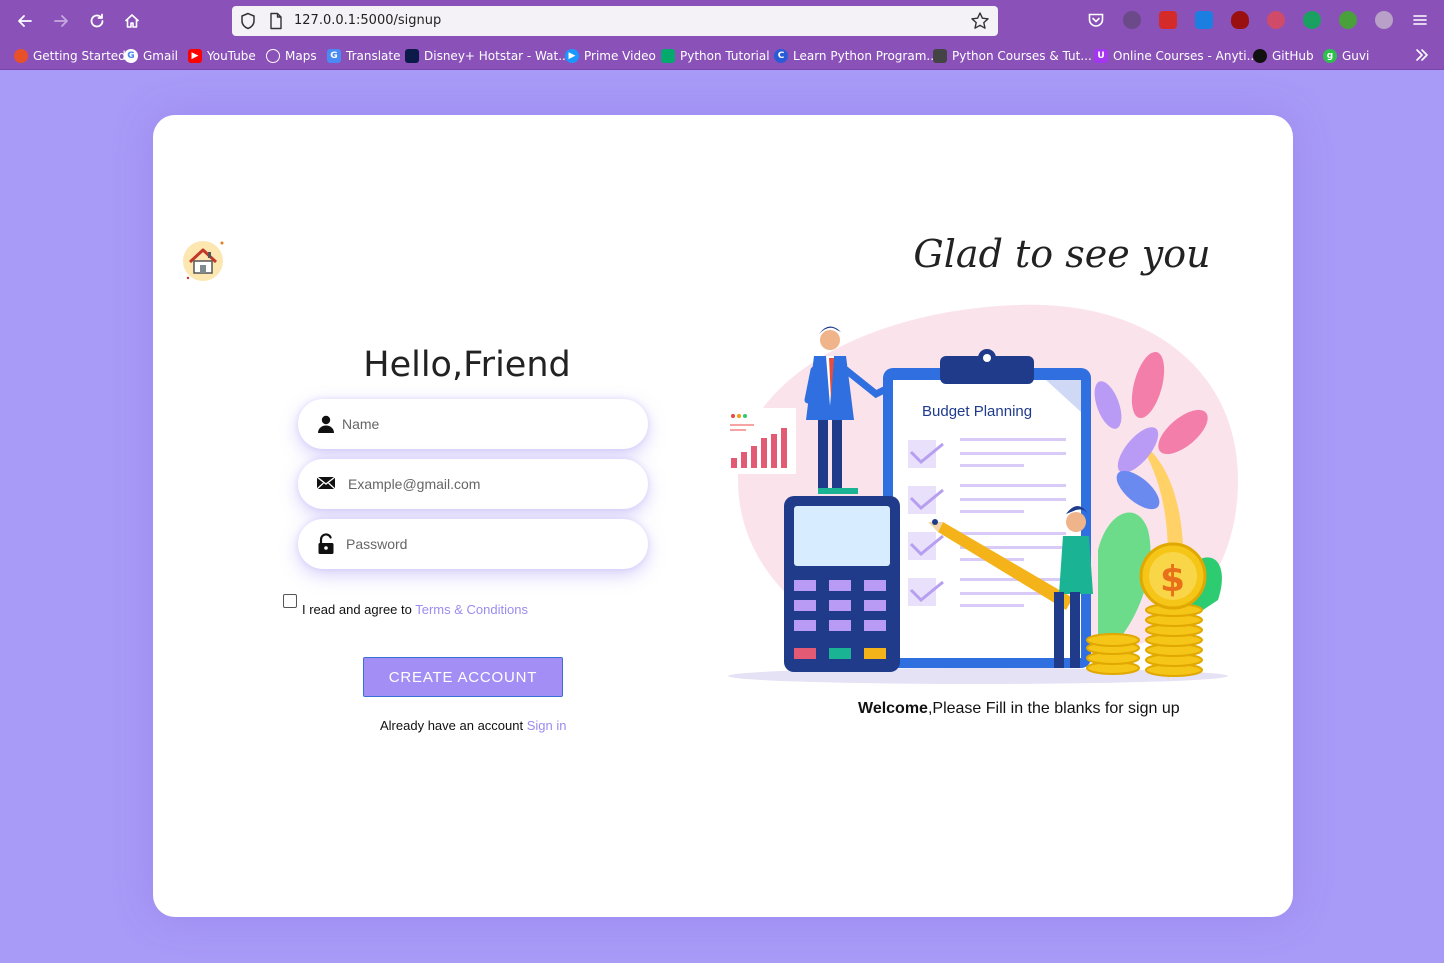 This screenshot has width=1444, height=963. Describe the element at coordinates (97, 21) in the screenshot. I see `reload-icon` at that location.